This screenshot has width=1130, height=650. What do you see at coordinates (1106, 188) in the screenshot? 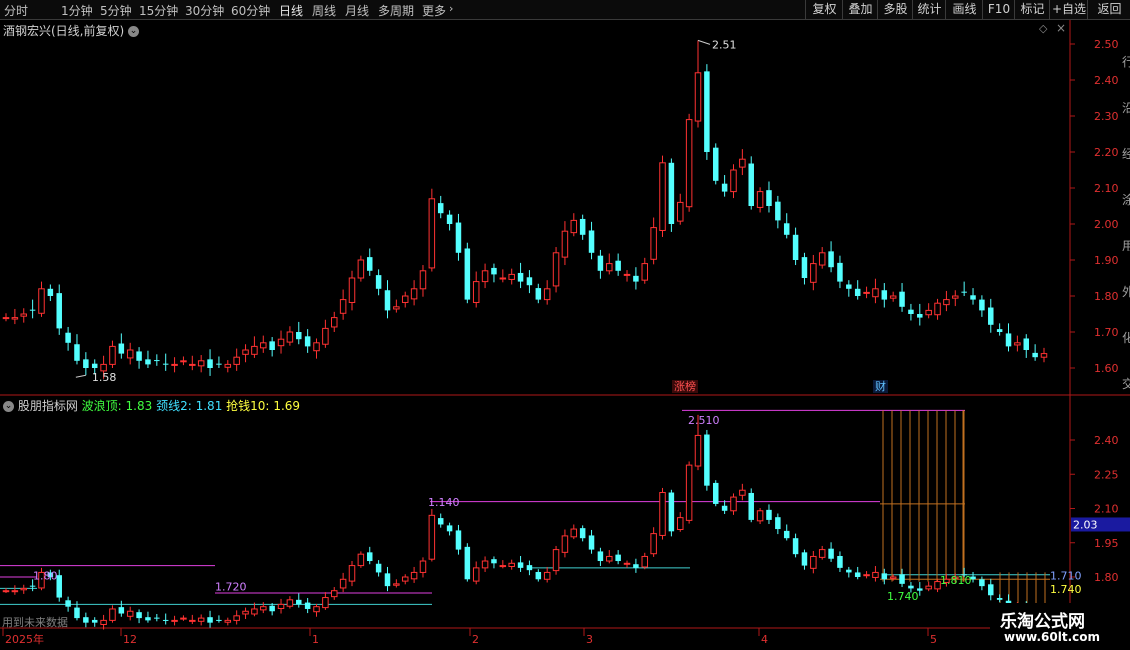
I see `main-ytick-label: 2.10` at bounding box center [1106, 188].